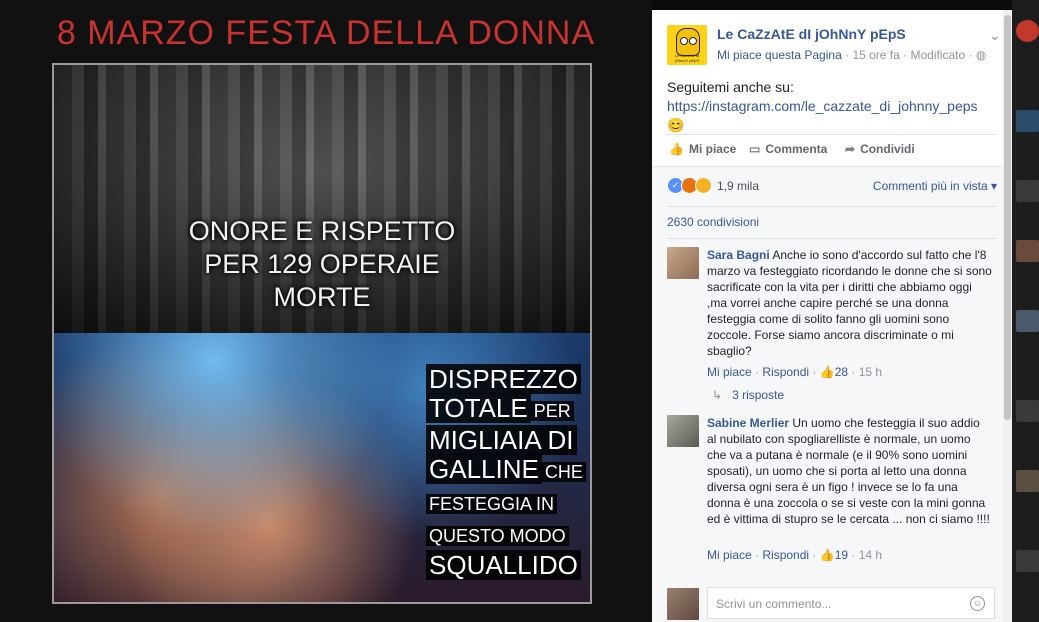  What do you see at coordinates (687, 58) in the screenshot?
I see `logo-tag: Le Cazzate di jOhnnY pEpS` at bounding box center [687, 58].